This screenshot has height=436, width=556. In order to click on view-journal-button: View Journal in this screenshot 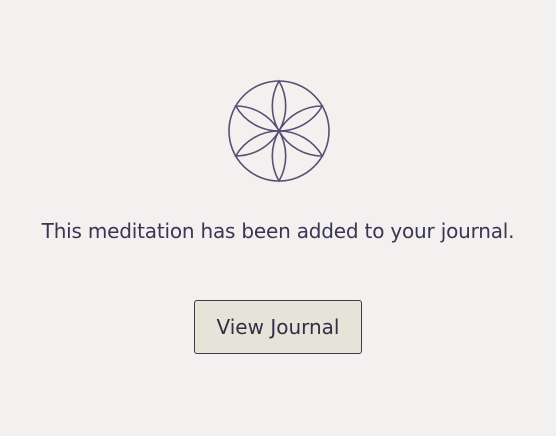, I will do `click(278, 327)`.